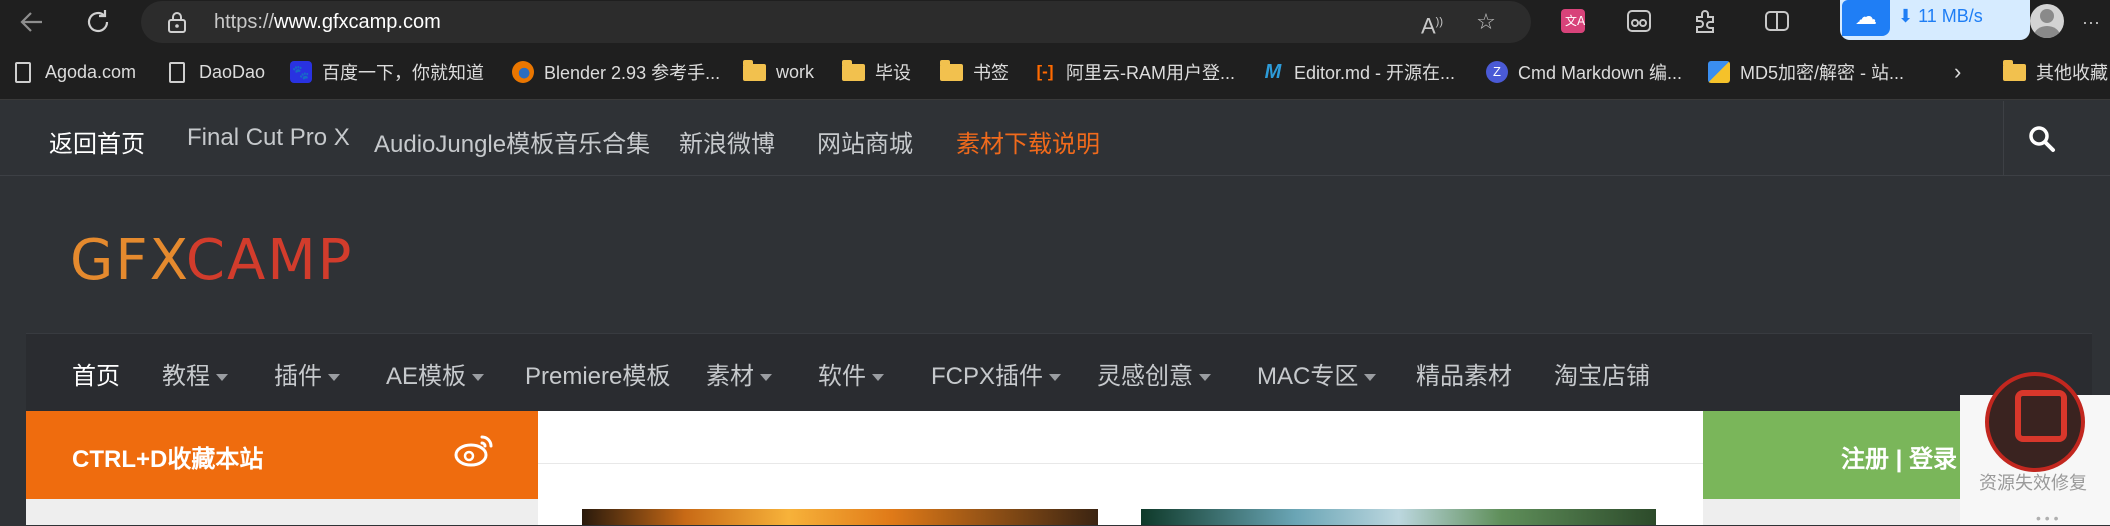 This screenshot has width=2110, height=526. Describe the element at coordinates (1154, 373) in the screenshot. I see `category-inspiration: 灵感创意` at that location.